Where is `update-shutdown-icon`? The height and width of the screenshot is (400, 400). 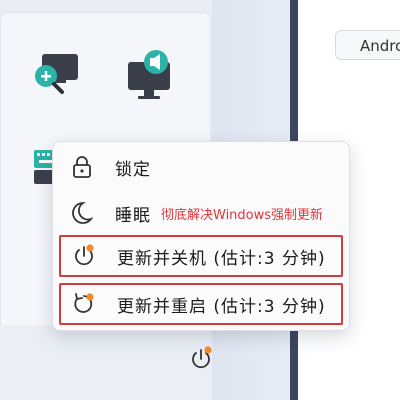 update-shutdown-icon is located at coordinates (84, 256).